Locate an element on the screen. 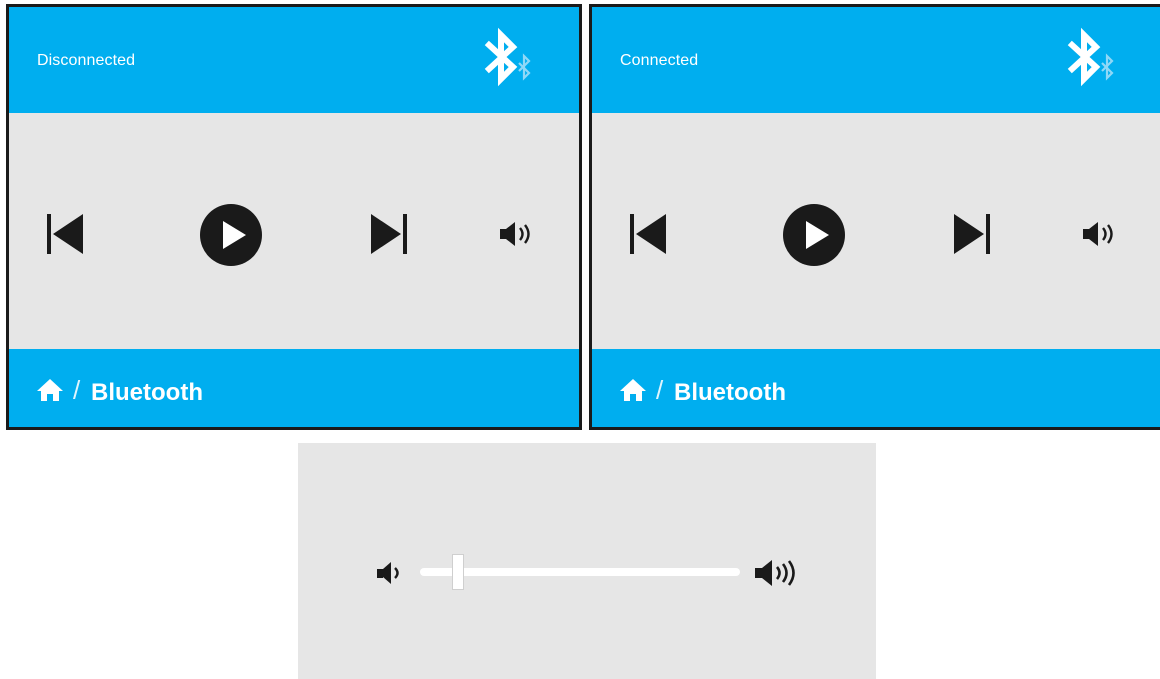 Image resolution: width=1160 pixels, height=679 pixels. volume-slider is located at coordinates (580, 572).